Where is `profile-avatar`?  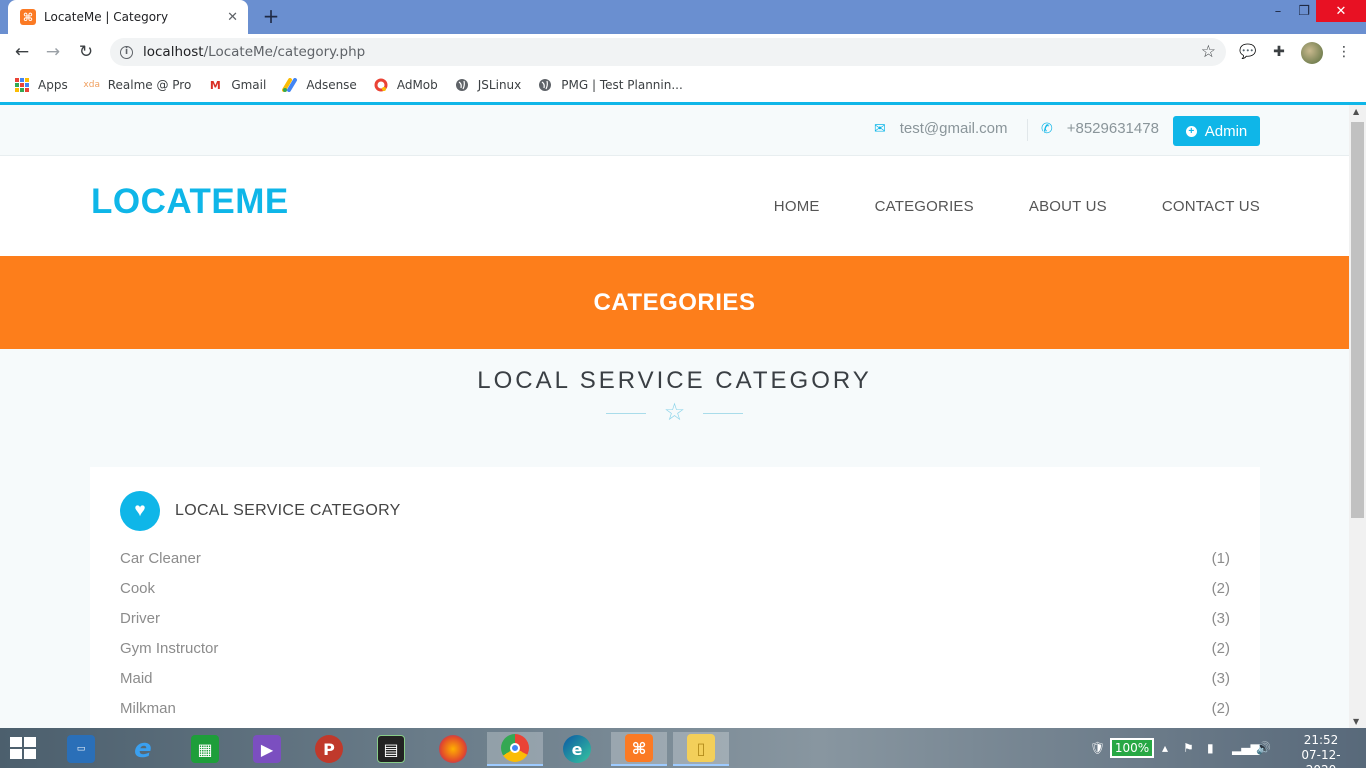
profile-avatar is located at coordinates (1312, 53).